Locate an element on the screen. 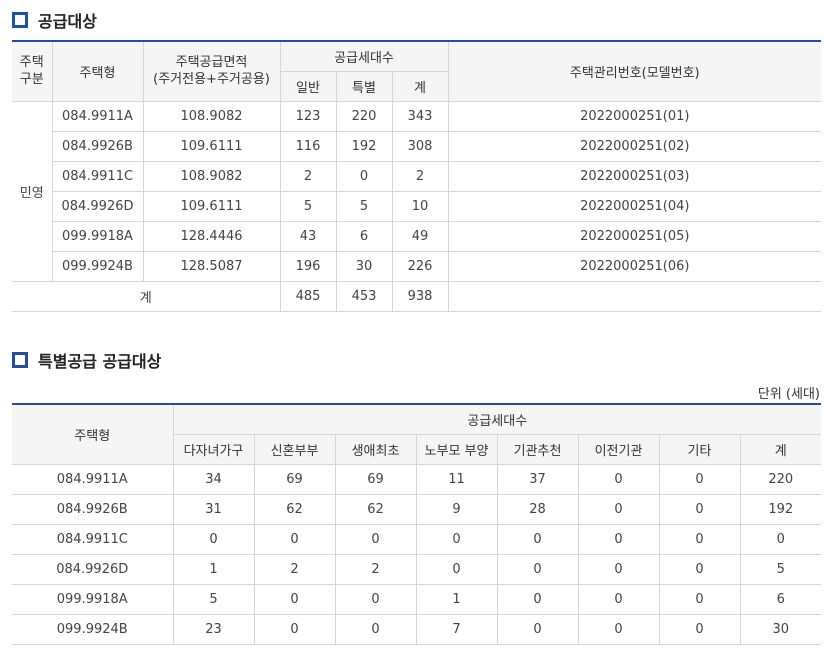 Image resolution: width=824 pixels, height=653 pixels. cell-special: 0 is located at coordinates (364, 176).